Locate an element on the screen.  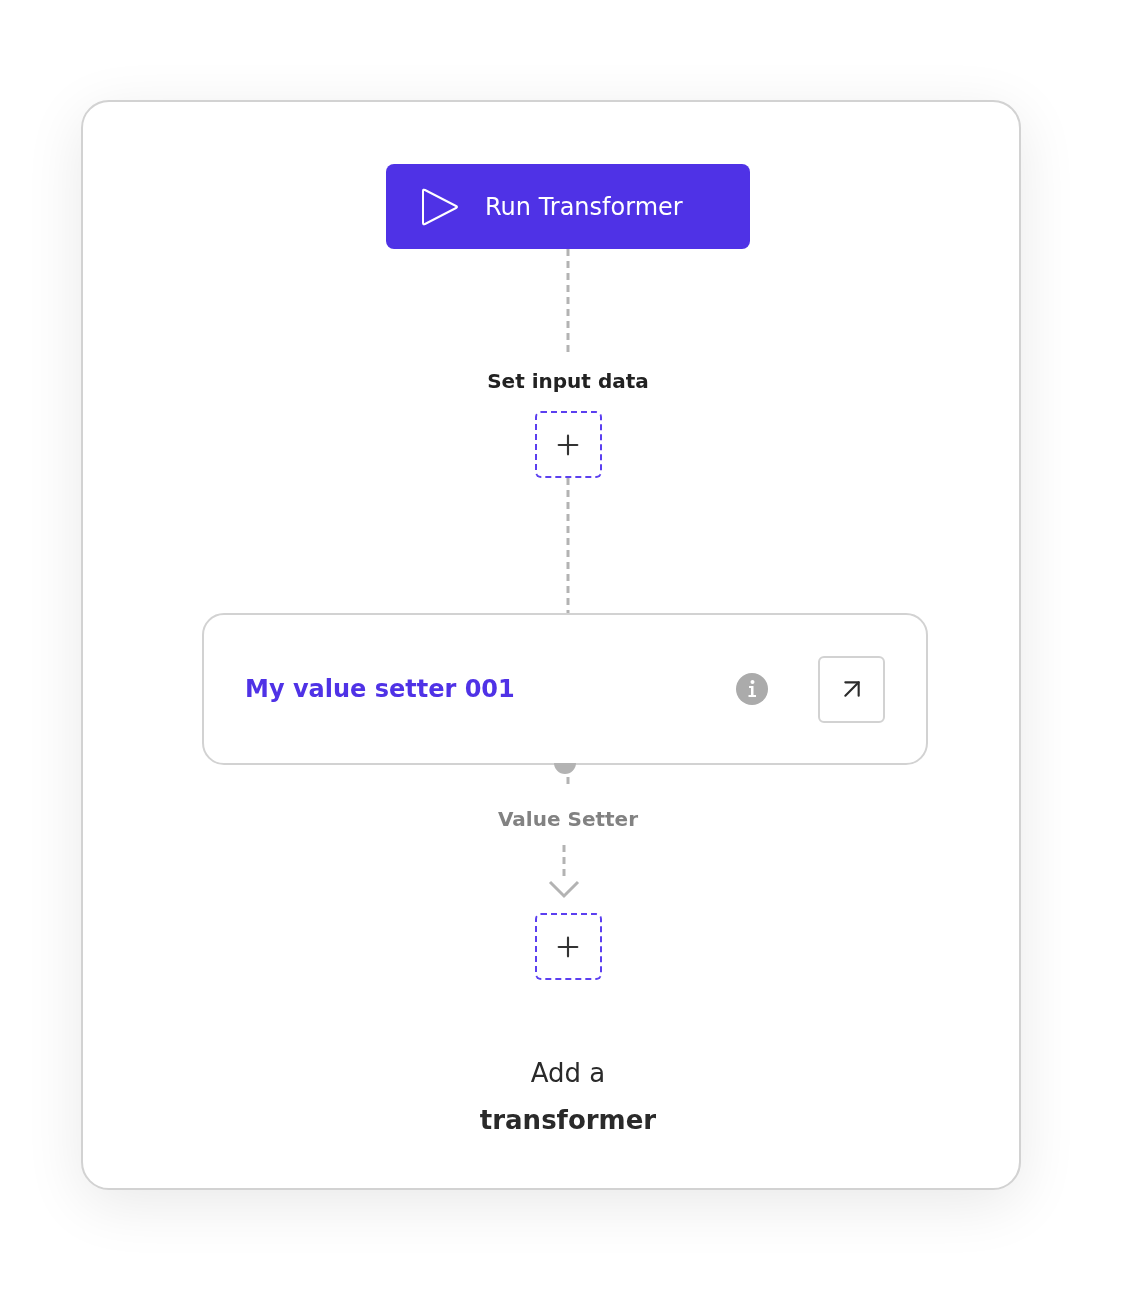
play-icon is located at coordinates (440, 206).